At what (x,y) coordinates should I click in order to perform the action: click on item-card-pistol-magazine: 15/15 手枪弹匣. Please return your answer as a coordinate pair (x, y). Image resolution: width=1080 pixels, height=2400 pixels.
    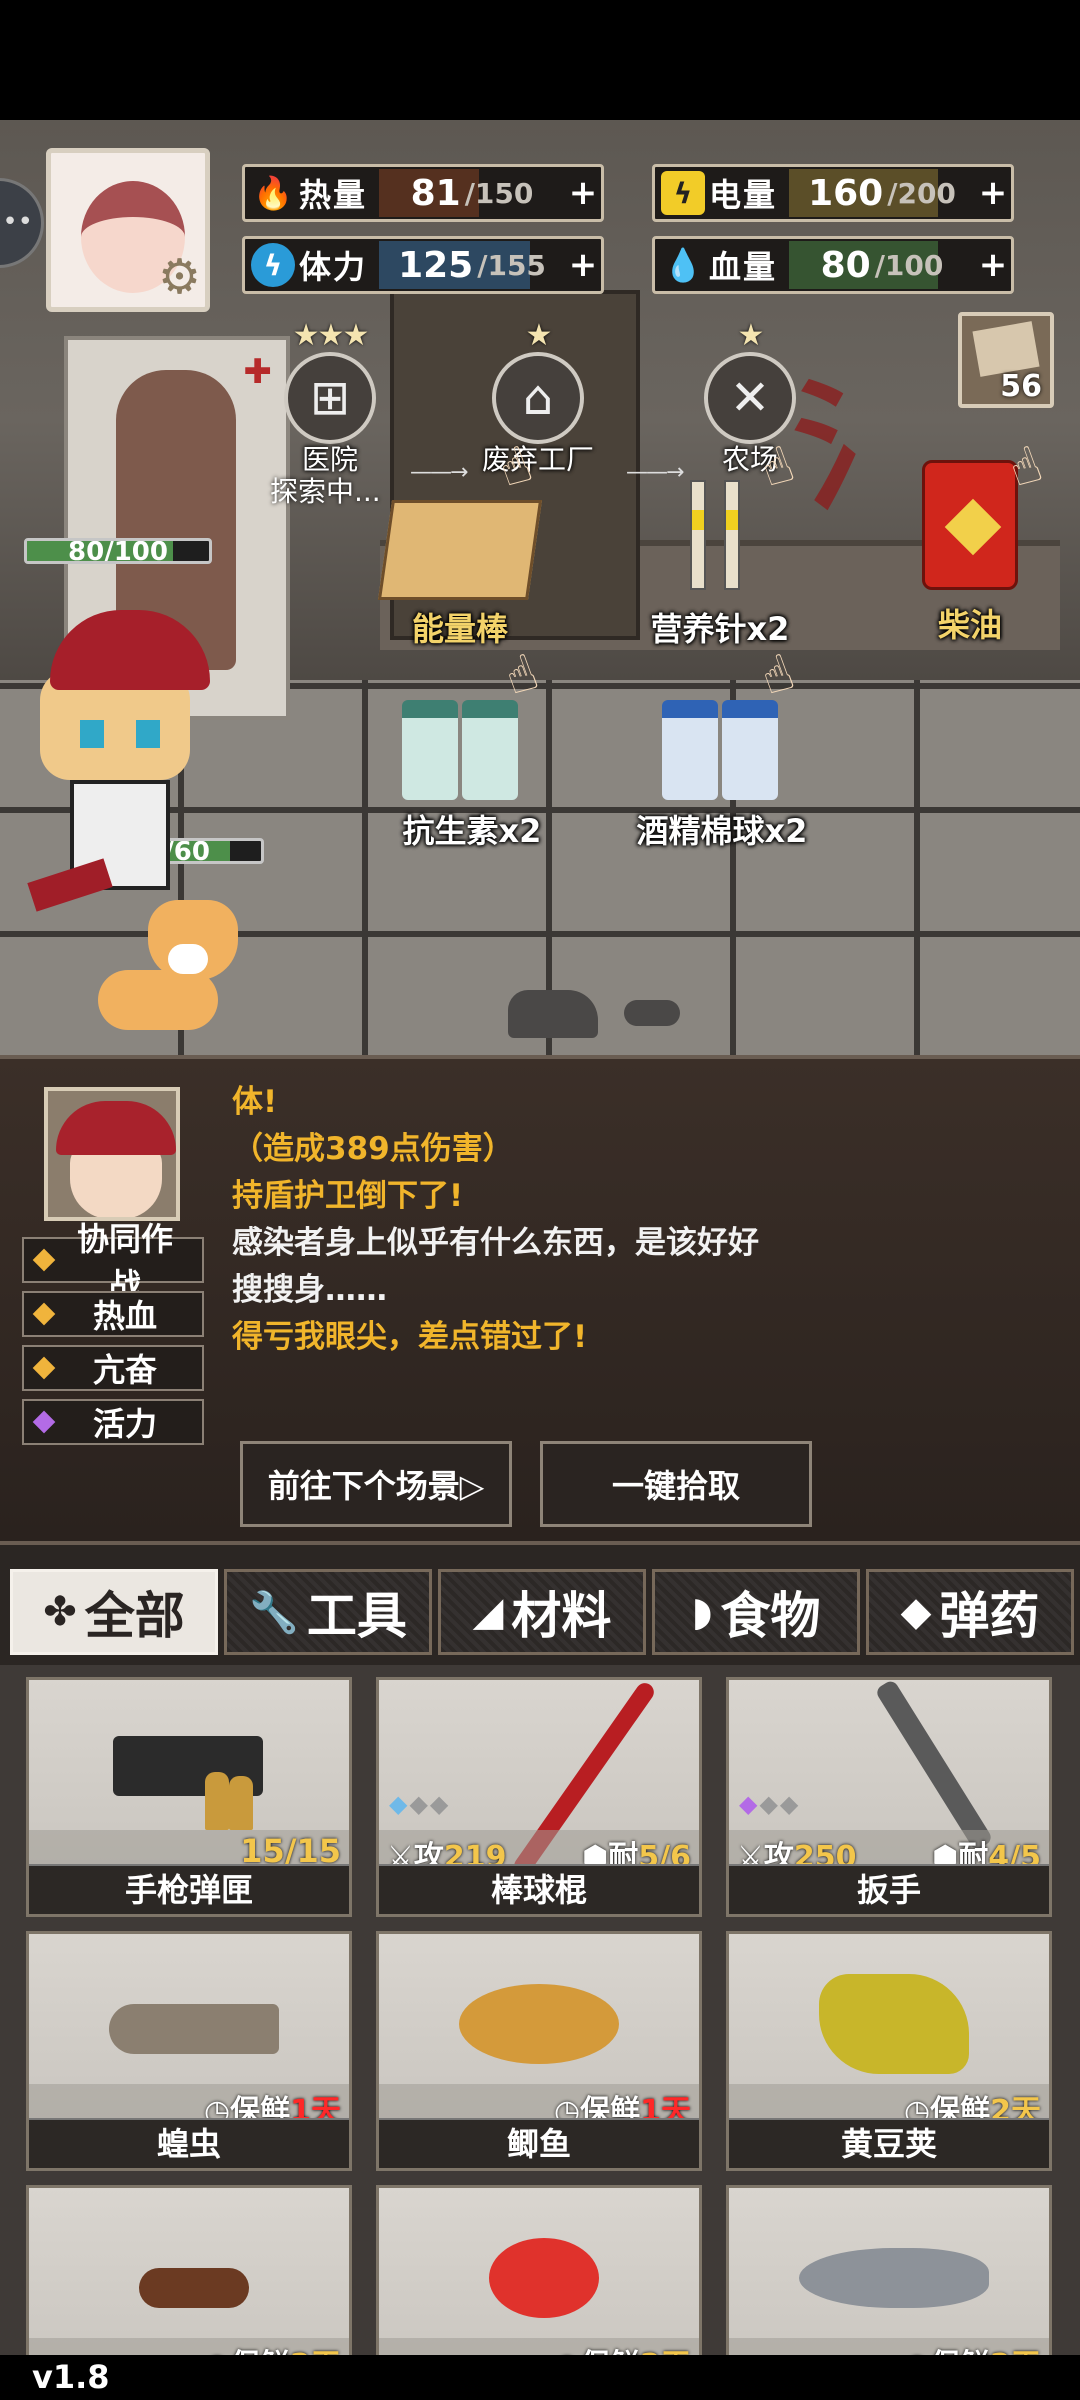
    Looking at the image, I should click on (189, 1797).